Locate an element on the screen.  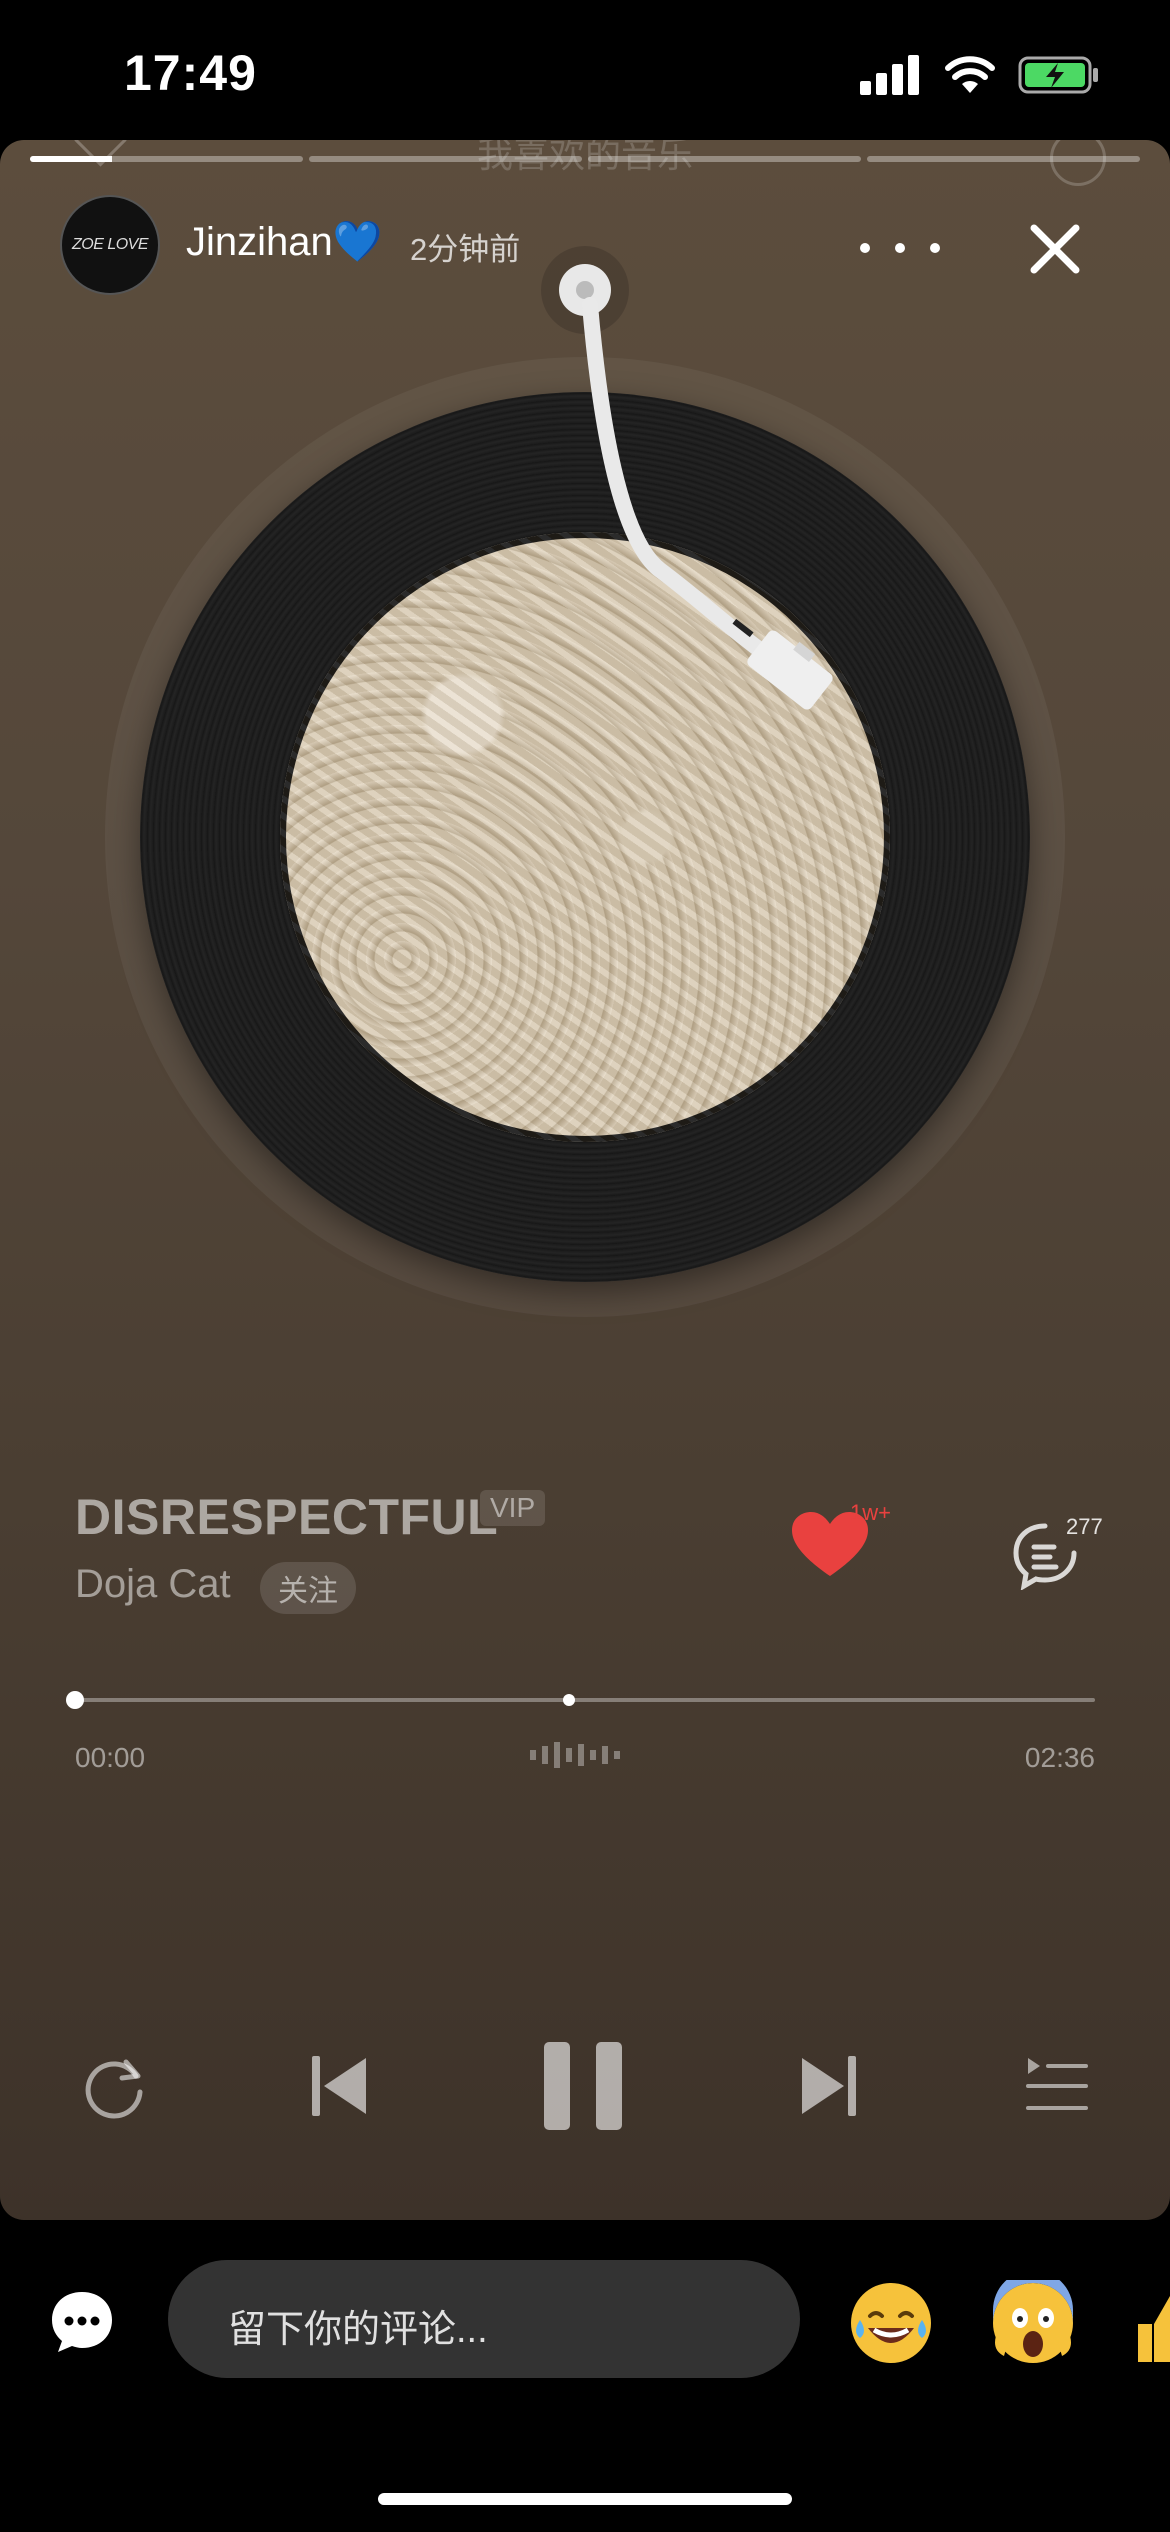
playlist-icon is located at coordinates (1057, 2085).